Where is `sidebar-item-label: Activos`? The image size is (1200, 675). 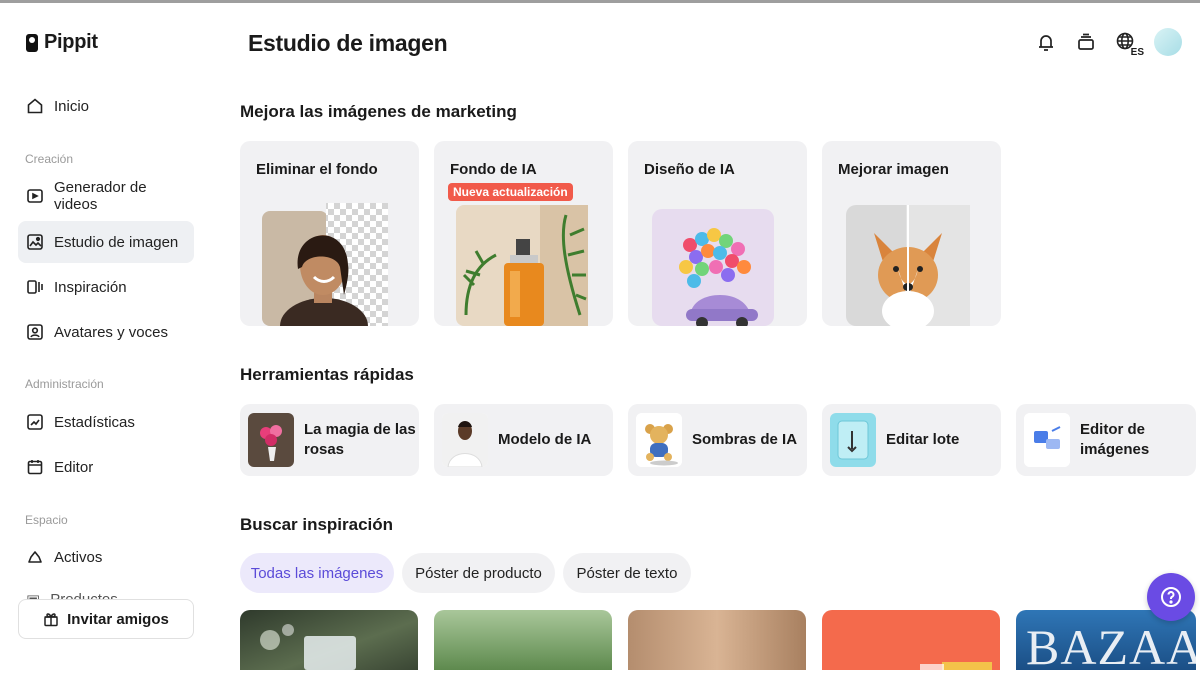
sidebar-item-label: Activos is located at coordinates (78, 557).